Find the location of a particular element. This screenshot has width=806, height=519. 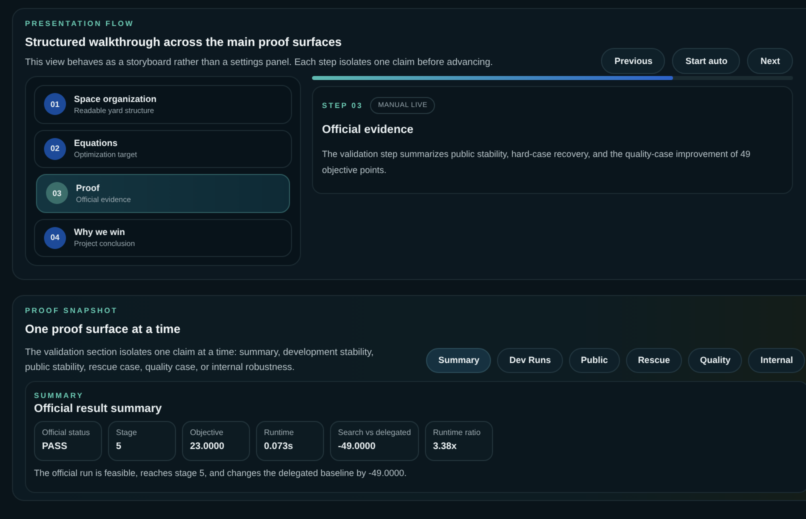

detail-title: Official evidence is located at coordinates (368, 130).